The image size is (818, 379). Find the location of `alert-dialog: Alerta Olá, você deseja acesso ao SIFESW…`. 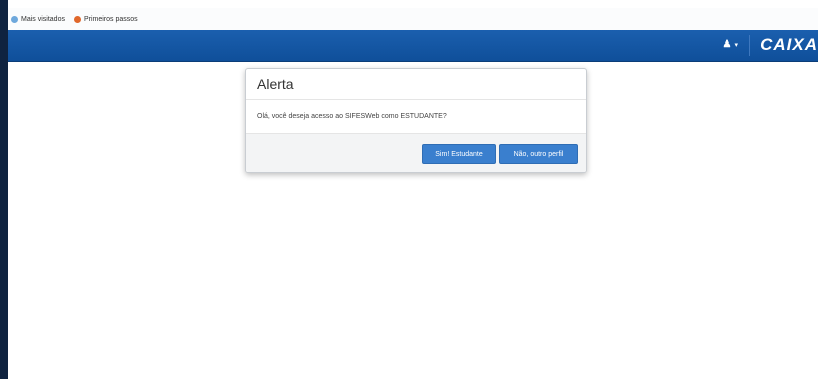

alert-dialog: Alerta Olá, você deseja acesso ao SIFESW… is located at coordinates (416, 120).